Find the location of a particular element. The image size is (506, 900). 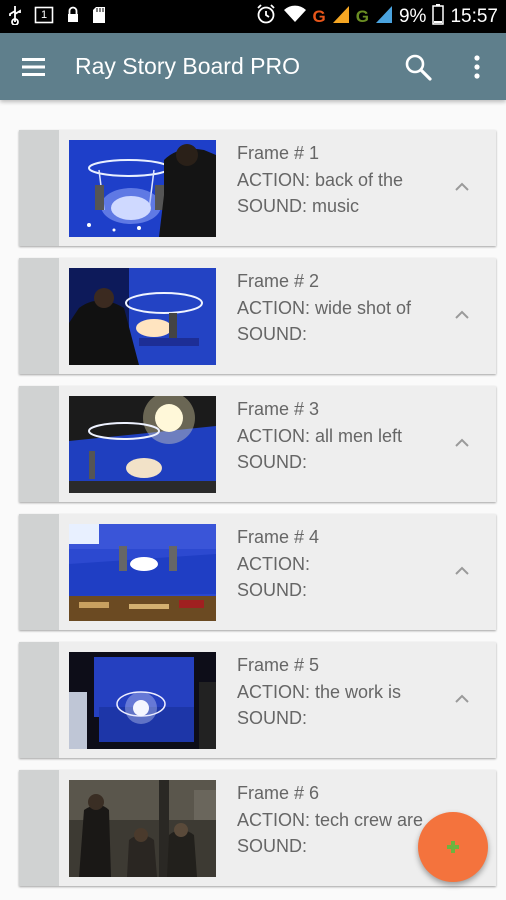

frame-title: Frame # 1 is located at coordinates (278, 153).